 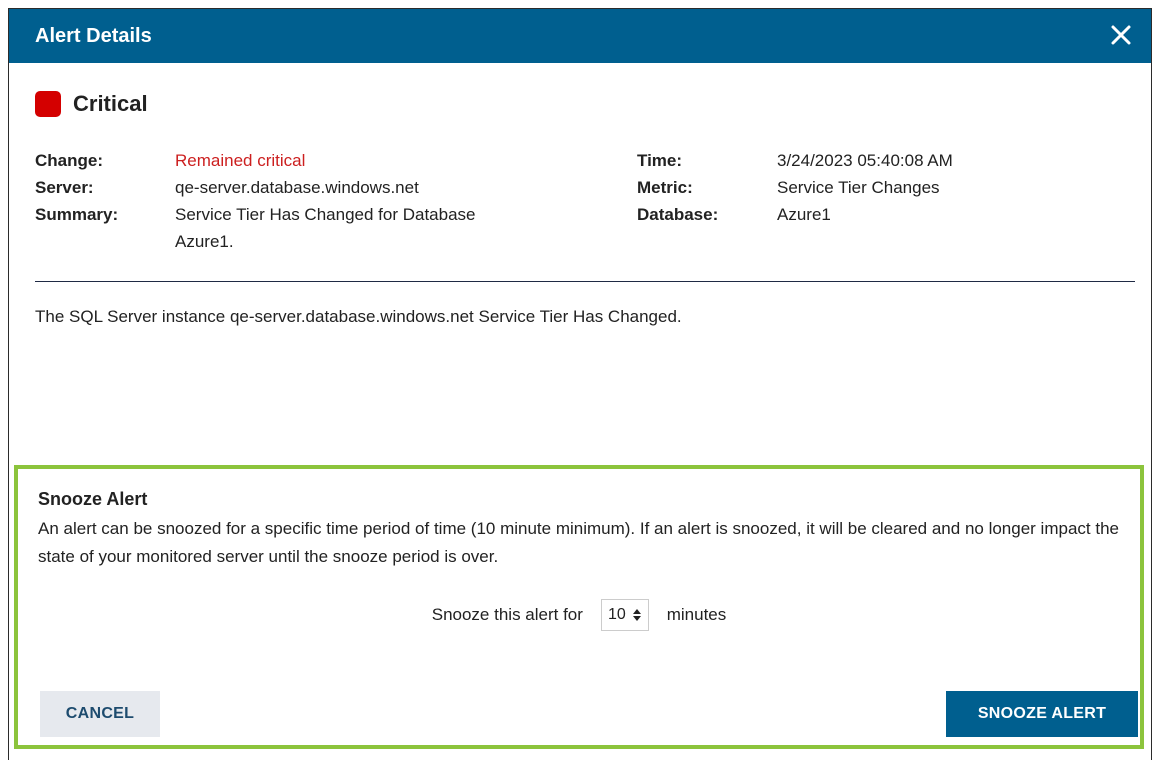 I want to click on snooze-heading: Snooze Alert, so click(x=93, y=499).